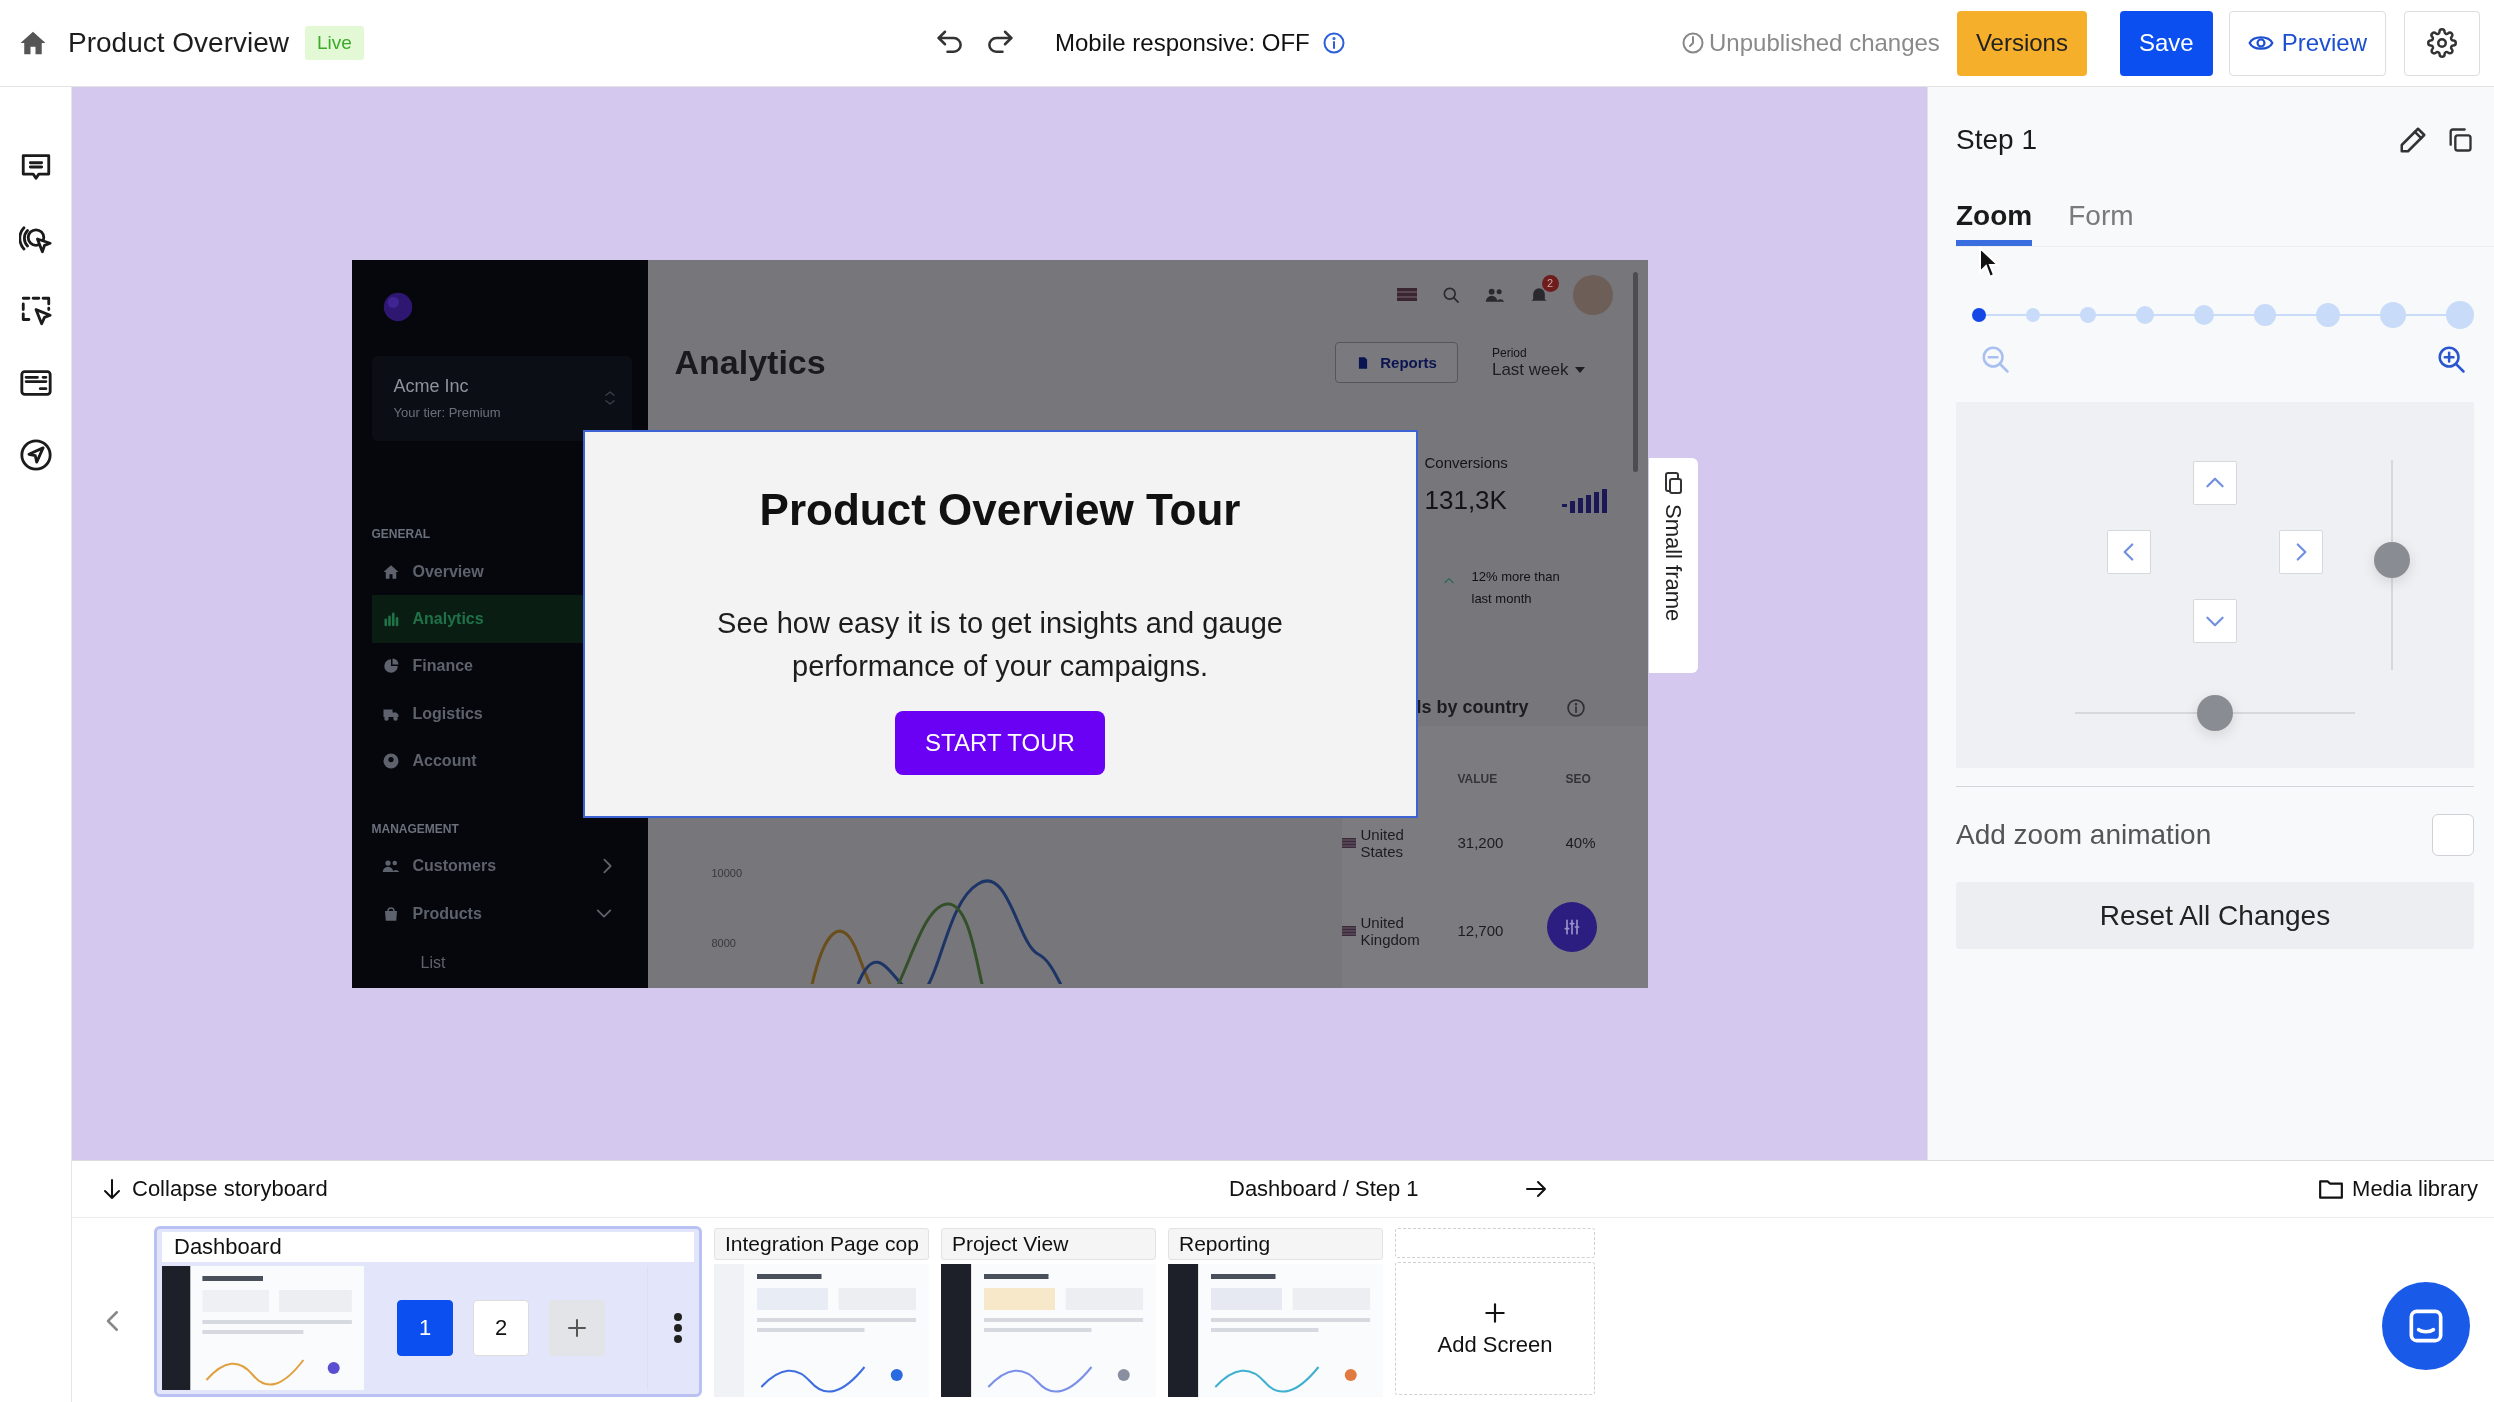 This screenshot has width=2494, height=1402. What do you see at coordinates (425, 1328) in the screenshot?
I see `step-button: 1` at bounding box center [425, 1328].